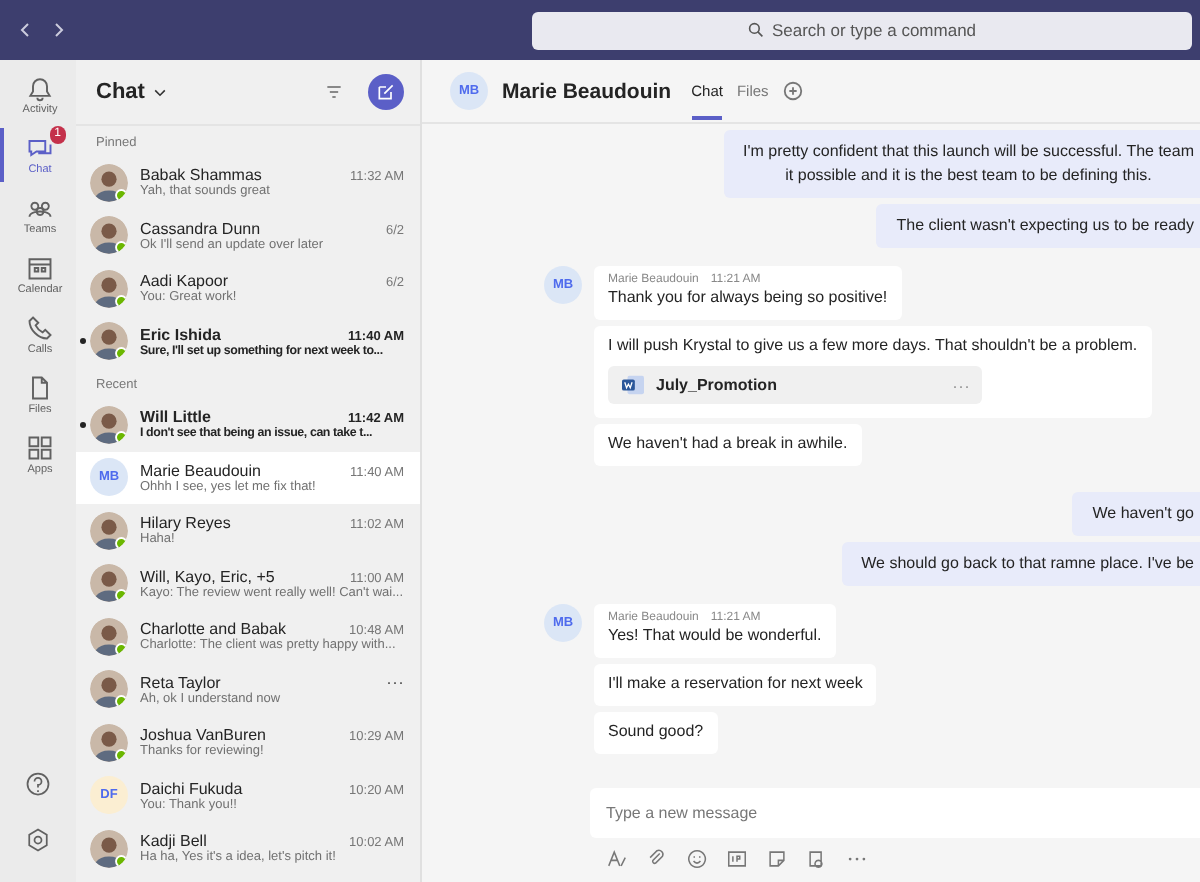  What do you see at coordinates (40, 88) in the screenshot?
I see `bell-icon` at bounding box center [40, 88].